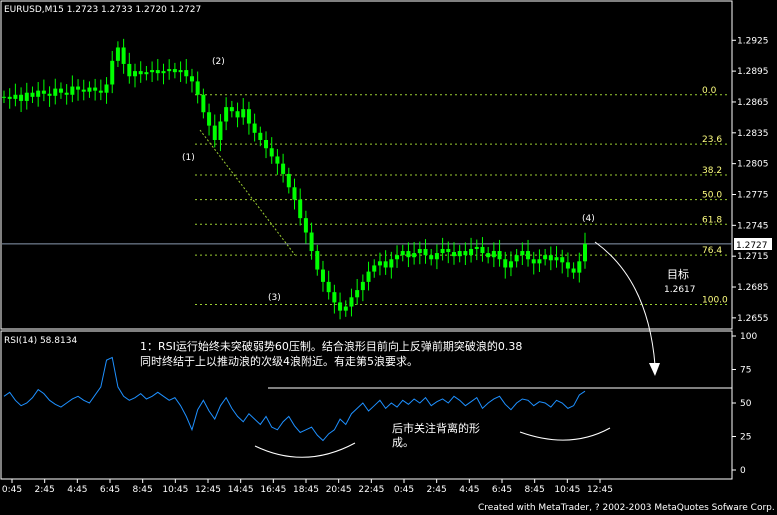 The height and width of the screenshot is (515, 777). Describe the element at coordinates (753, 226) in the screenshot. I see `price-tick-label: 1.2745` at that location.